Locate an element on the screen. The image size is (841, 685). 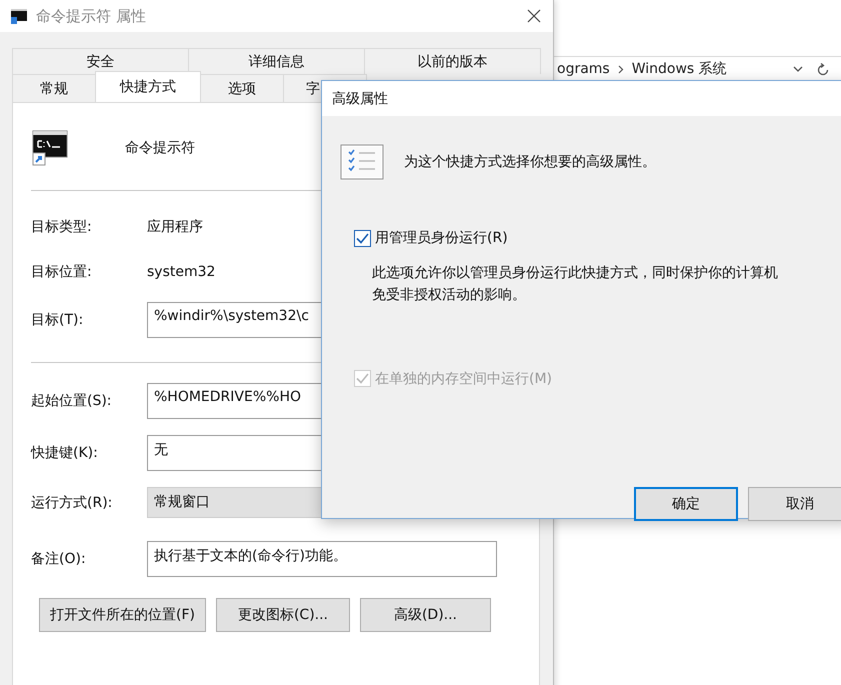
field-value: 应用程序 is located at coordinates (175, 227).